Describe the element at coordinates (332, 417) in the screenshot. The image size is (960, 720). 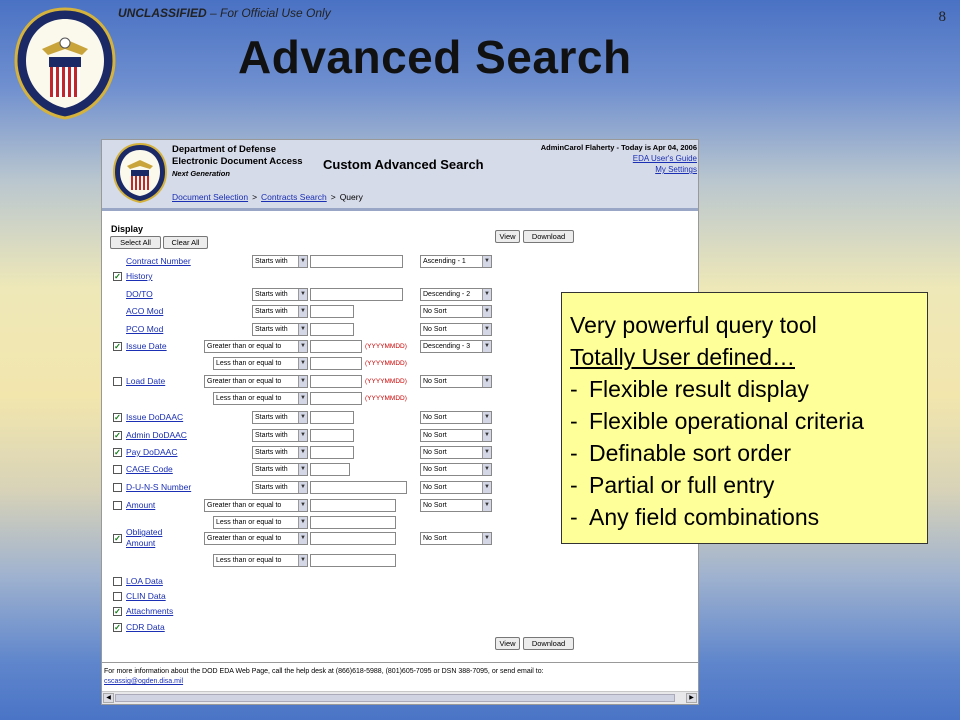
I see `value-input-issue-dodaac` at that location.